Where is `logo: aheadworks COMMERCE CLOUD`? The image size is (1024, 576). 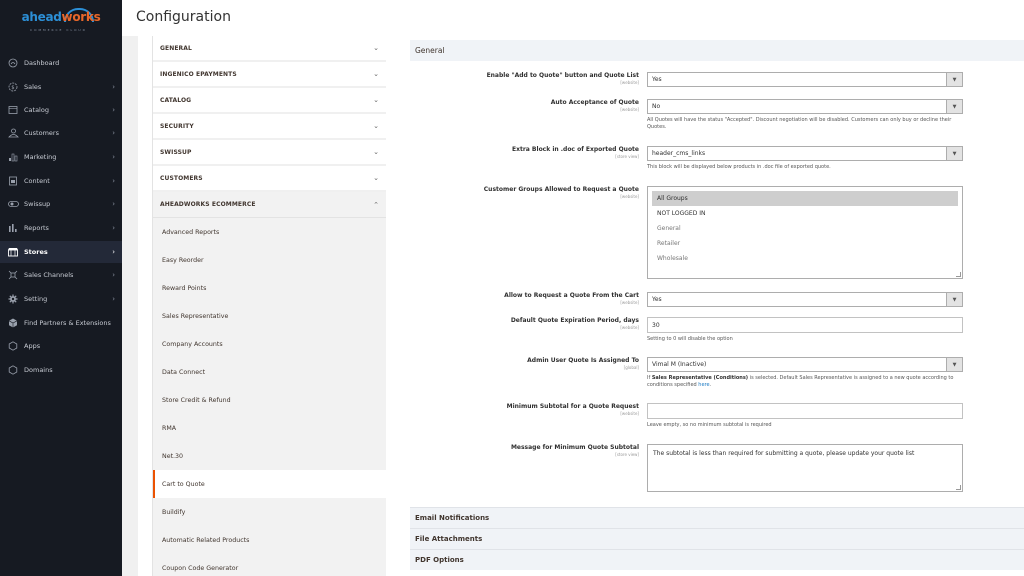
logo: aheadworks COMMERCE CLOUD is located at coordinates (61, 21).